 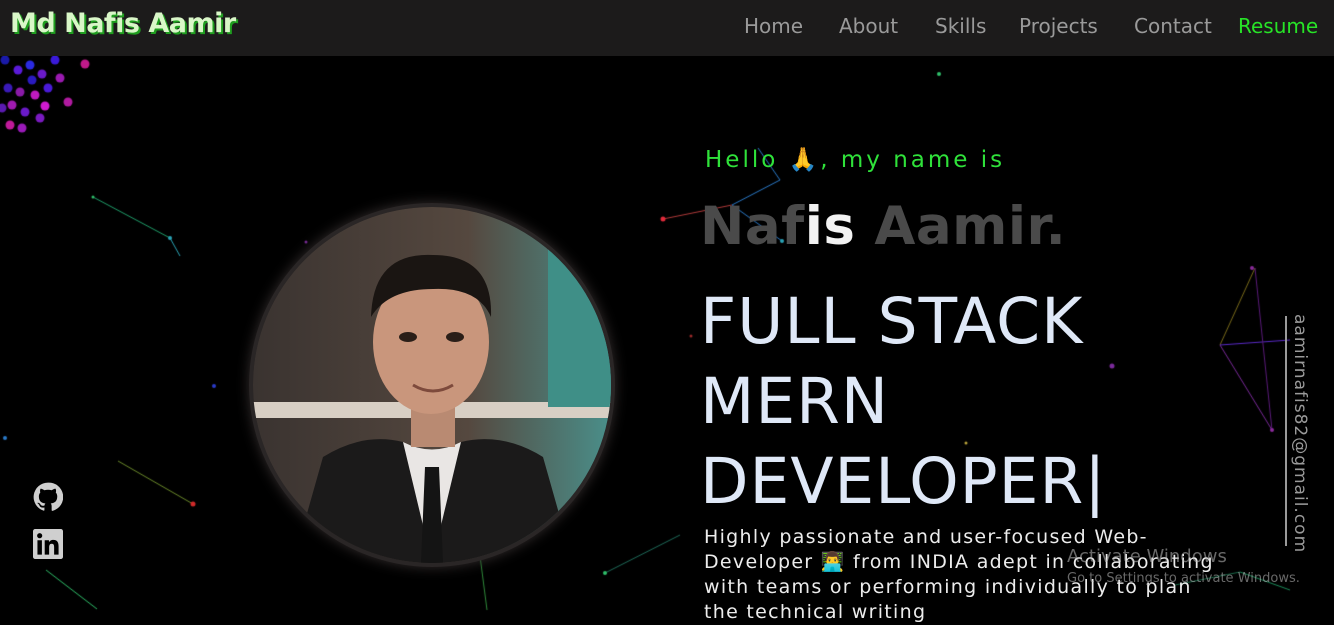 What do you see at coordinates (961, 226) in the screenshot?
I see `hero-name-dim-end: Aamir.` at bounding box center [961, 226].